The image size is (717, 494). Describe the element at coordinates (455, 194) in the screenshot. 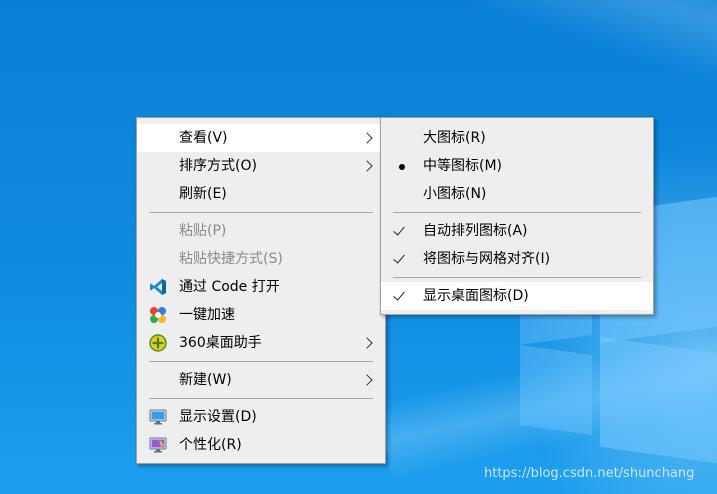

I see `submenu-item-label: 小图标(N)` at that location.